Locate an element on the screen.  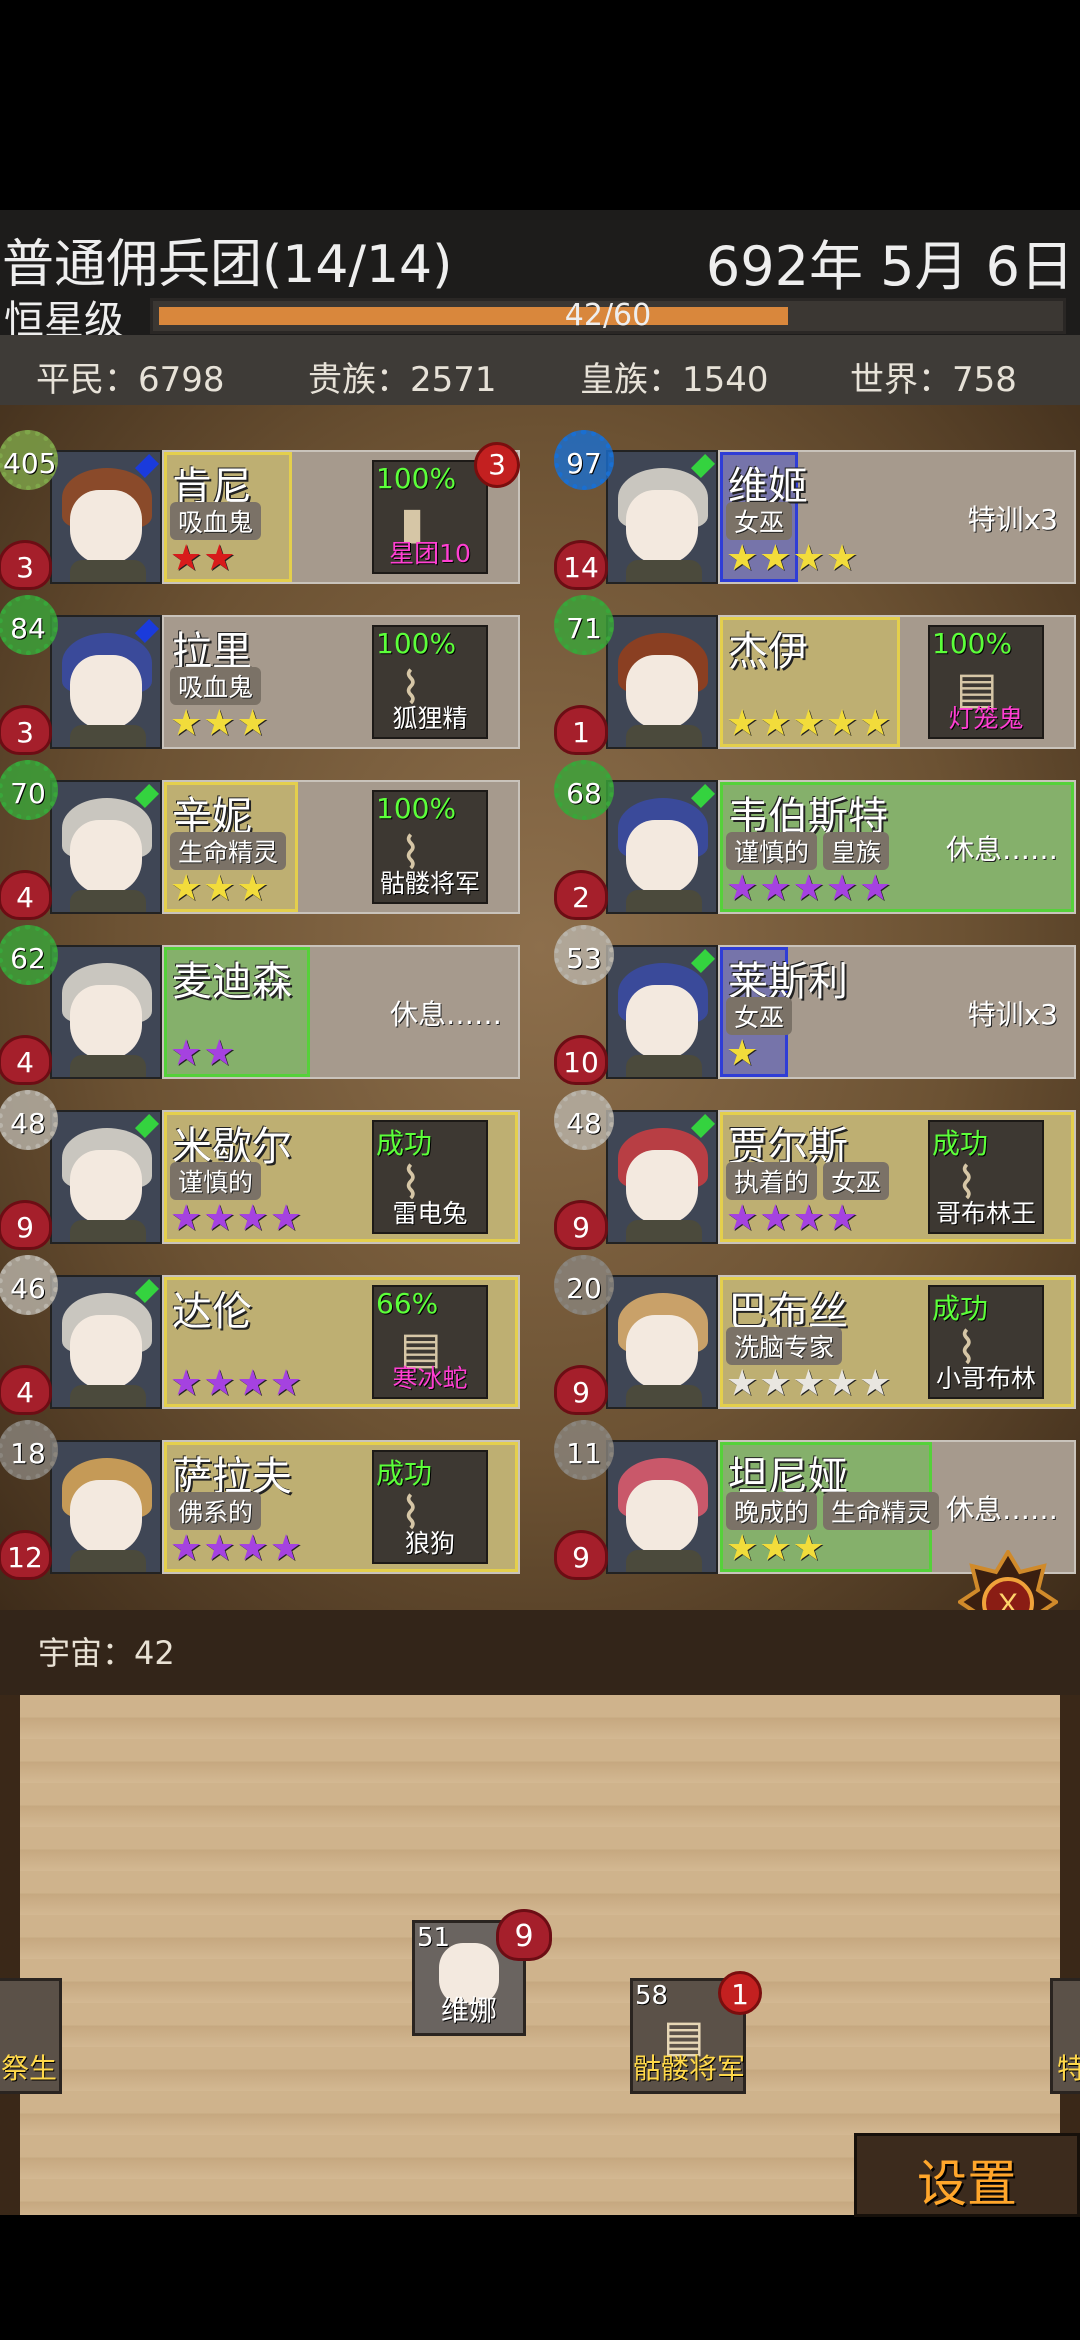
stat-nobles: 贵族：2571 is located at coordinates (402, 380).